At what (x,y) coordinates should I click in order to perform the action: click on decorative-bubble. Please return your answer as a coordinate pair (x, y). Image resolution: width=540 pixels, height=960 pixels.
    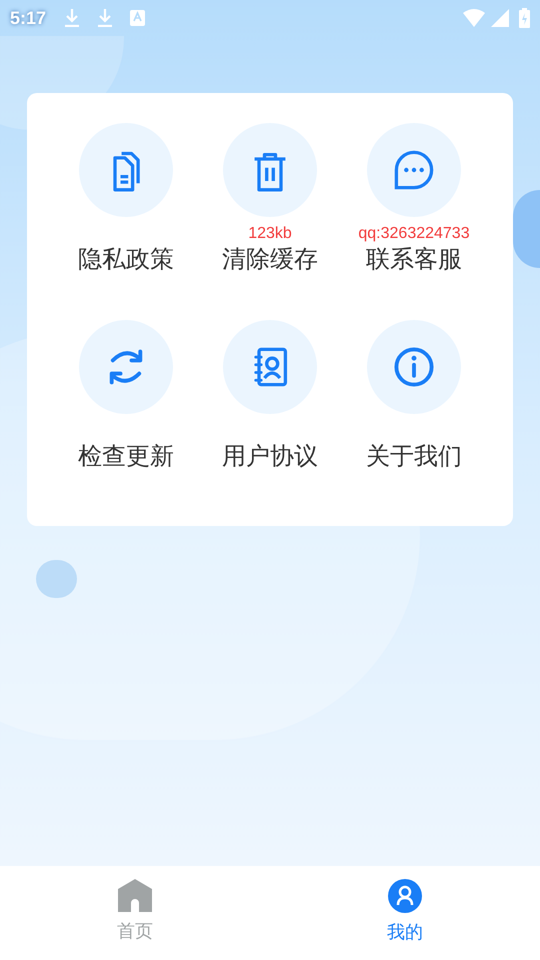
    Looking at the image, I should click on (56, 579).